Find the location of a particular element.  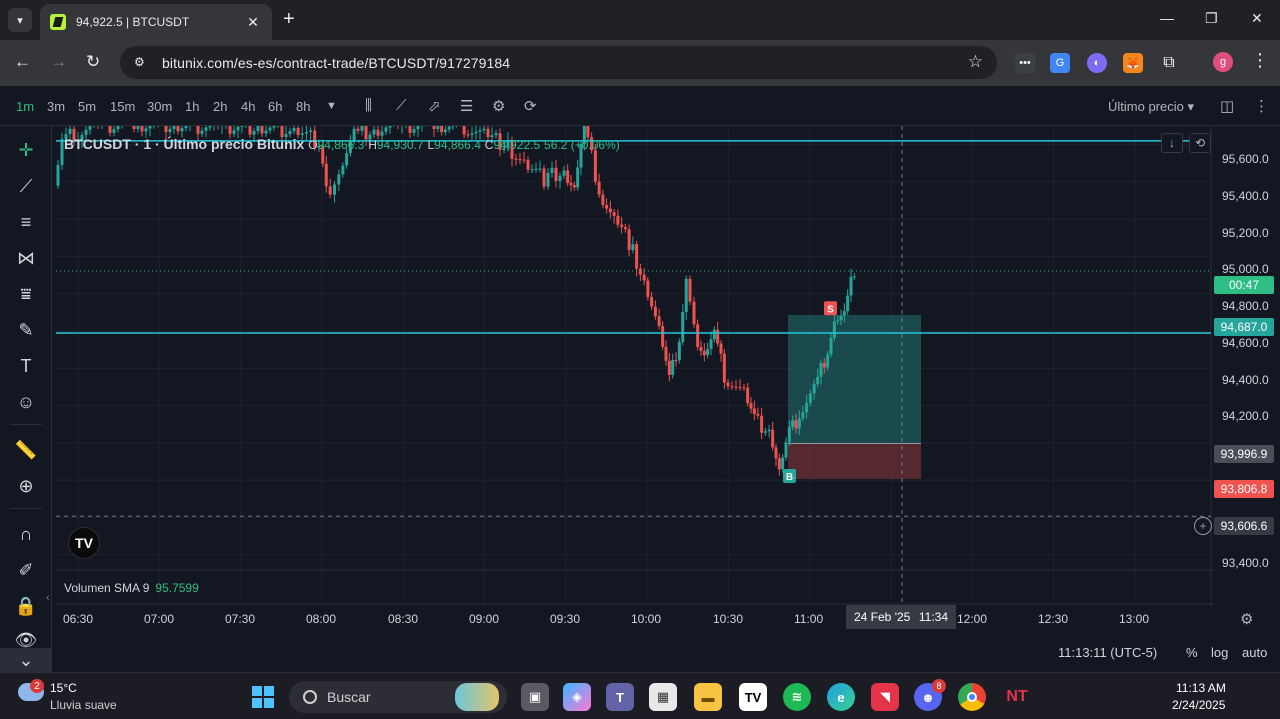

ruler-icon: 📏 is located at coordinates (26, 450).